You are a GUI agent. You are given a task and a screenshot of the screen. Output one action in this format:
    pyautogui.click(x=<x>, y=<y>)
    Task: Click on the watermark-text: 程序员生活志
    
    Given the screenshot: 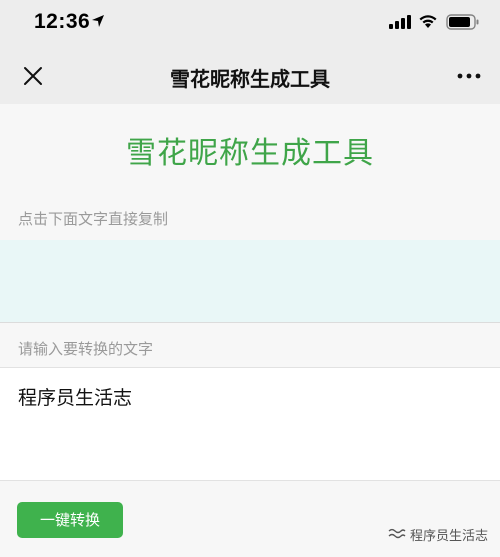 What is the action you would take?
    pyautogui.click(x=449, y=536)
    